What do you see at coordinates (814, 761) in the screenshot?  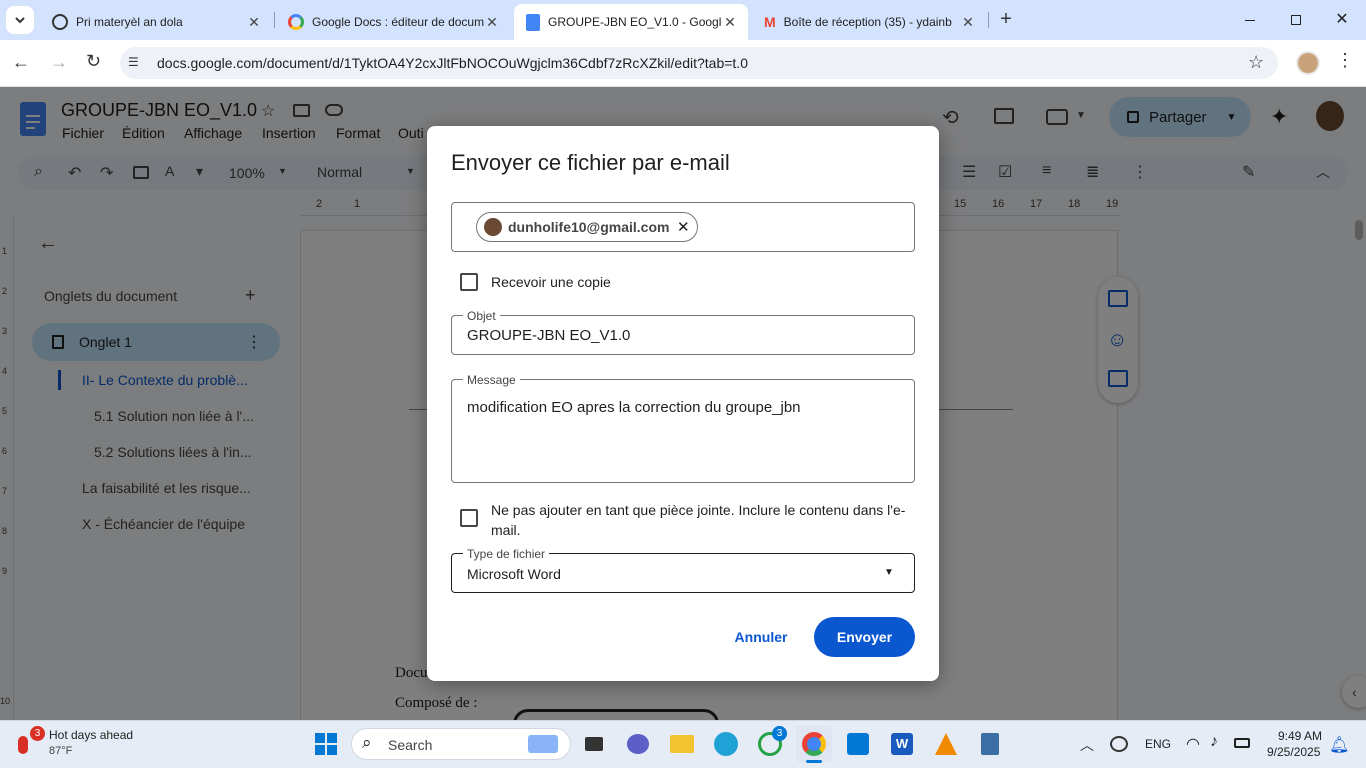 I see `active-app-indicator` at bounding box center [814, 761].